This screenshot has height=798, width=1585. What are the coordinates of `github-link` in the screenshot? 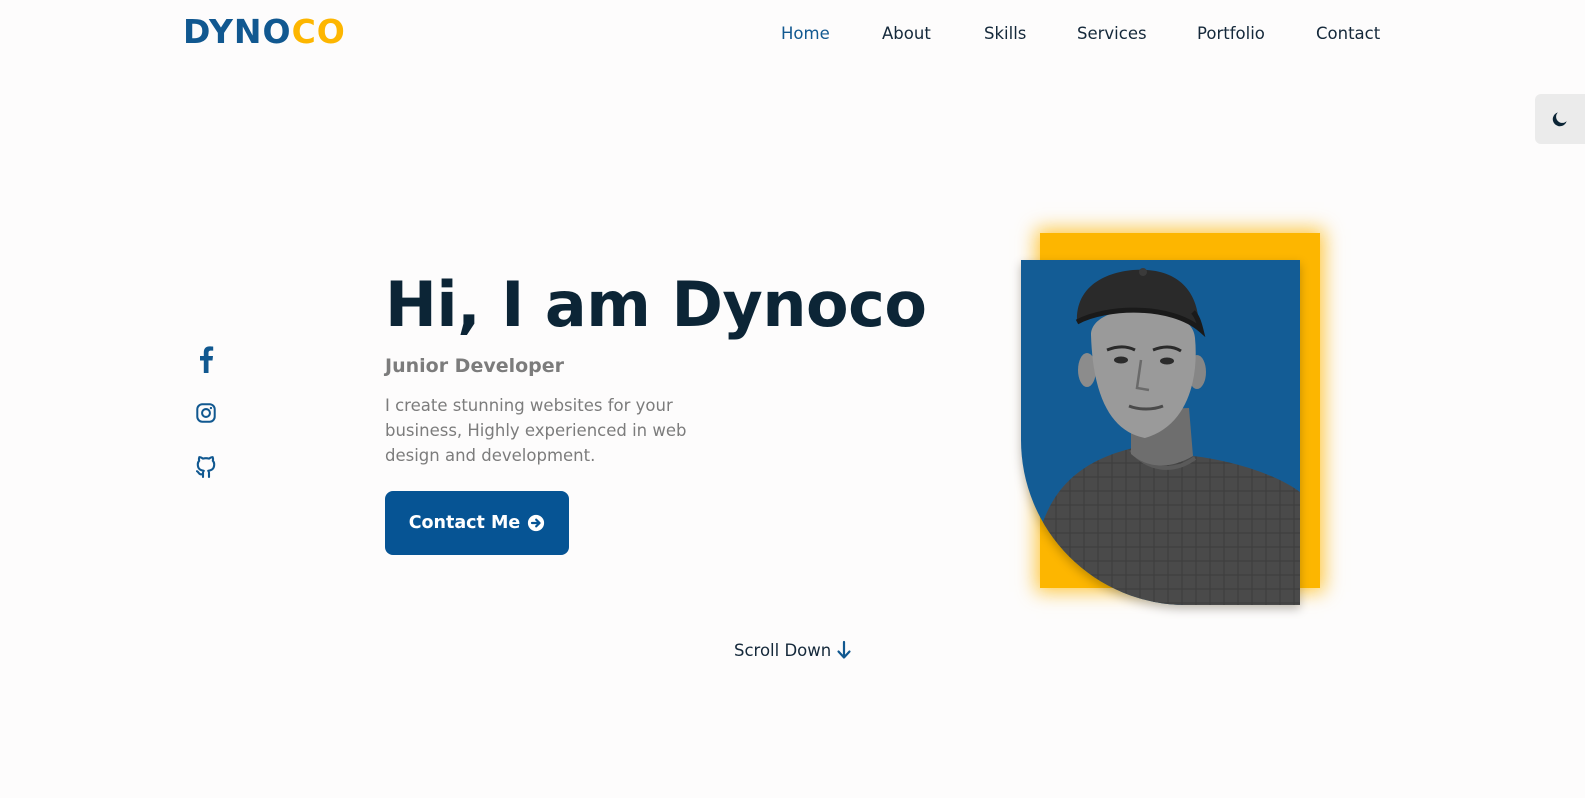 It's located at (206, 467).